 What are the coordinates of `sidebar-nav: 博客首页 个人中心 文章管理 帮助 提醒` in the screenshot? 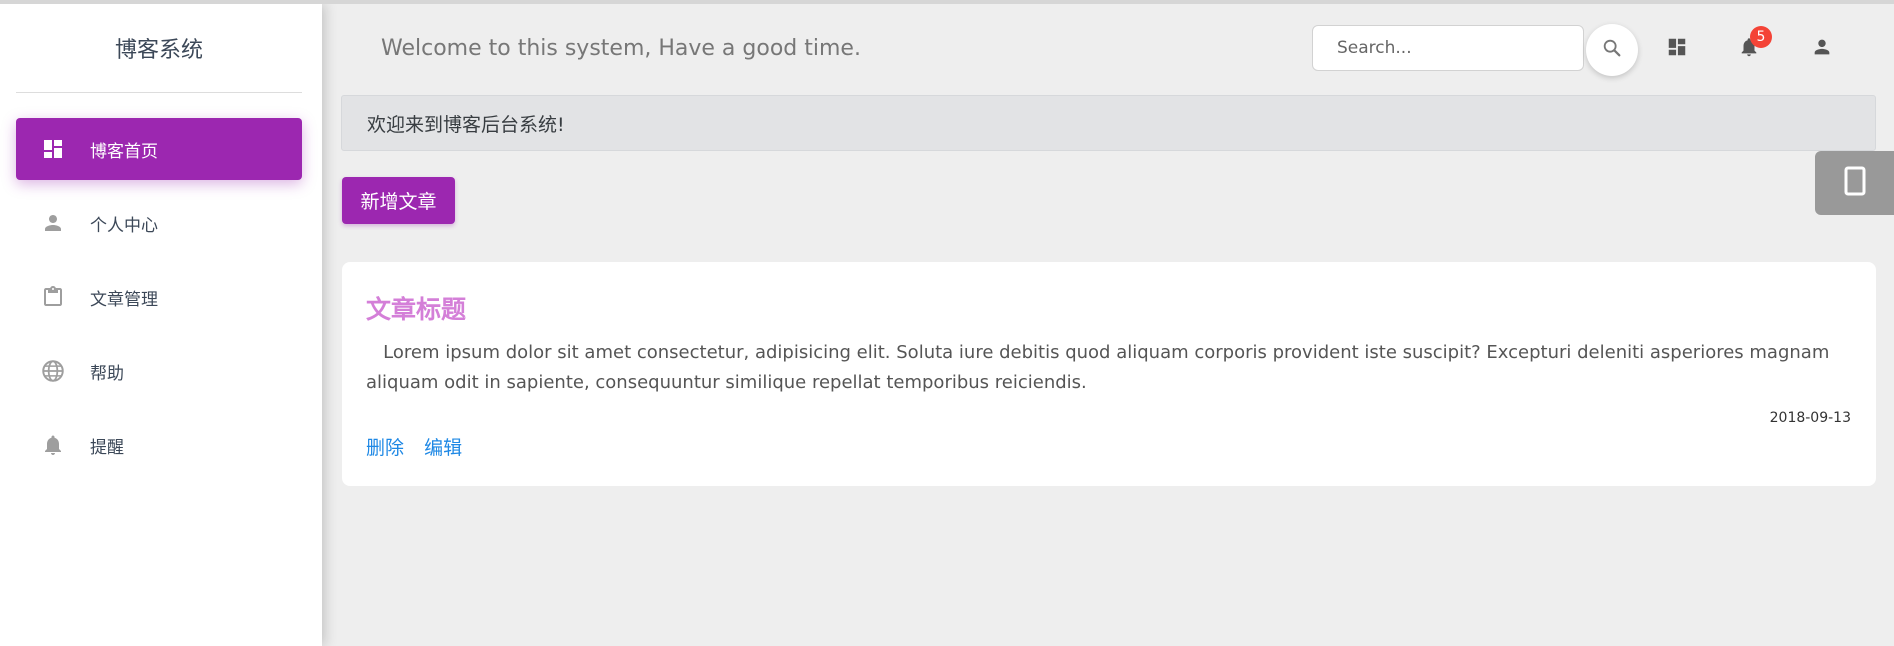 It's located at (159, 303).